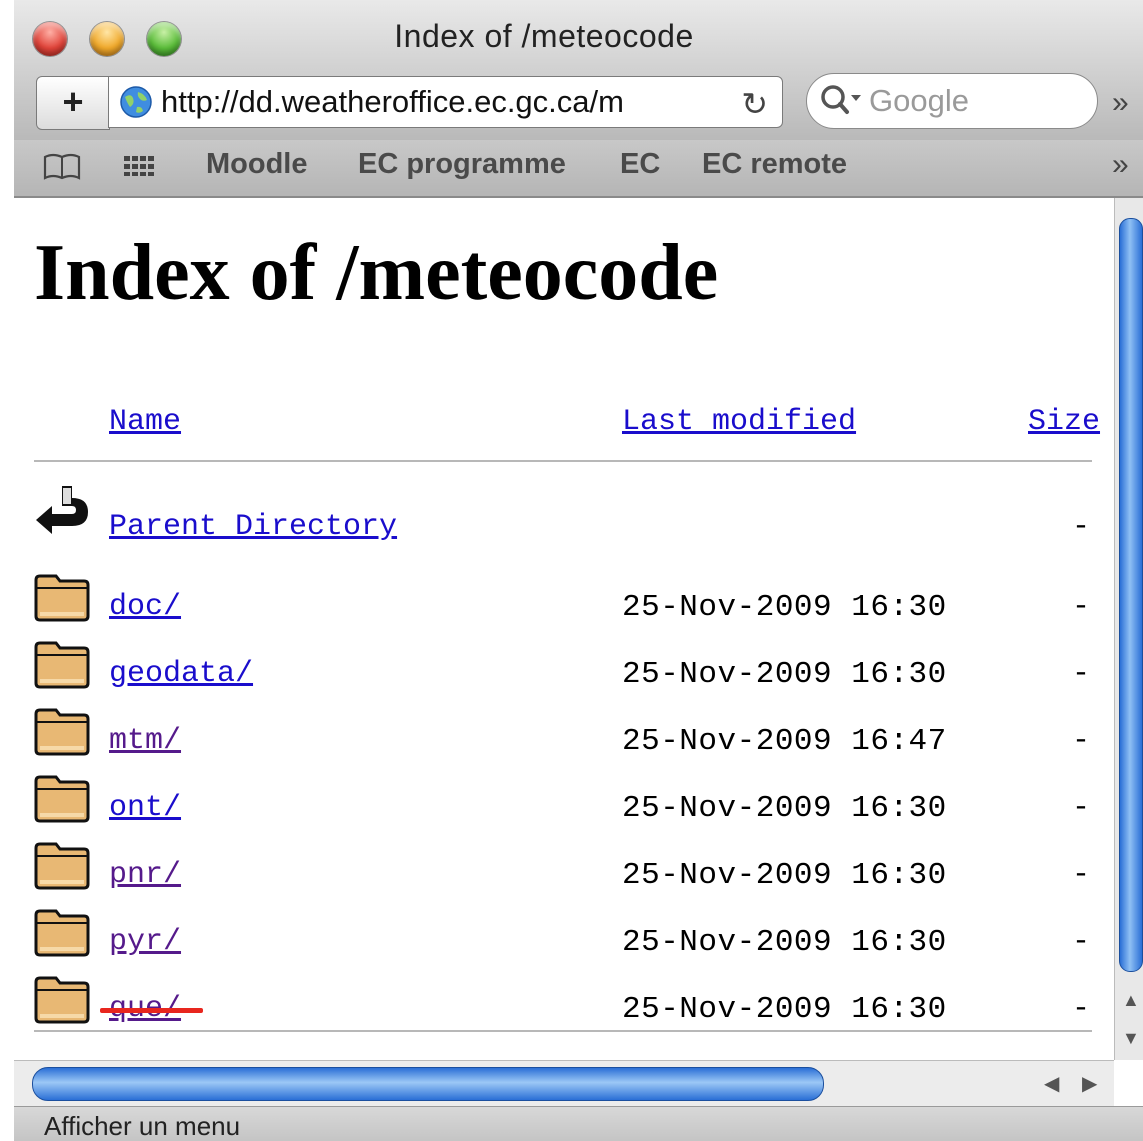  I want to click on url-text: http://dd.weatheroffice.ec.gc.ca/m, so click(441, 102).